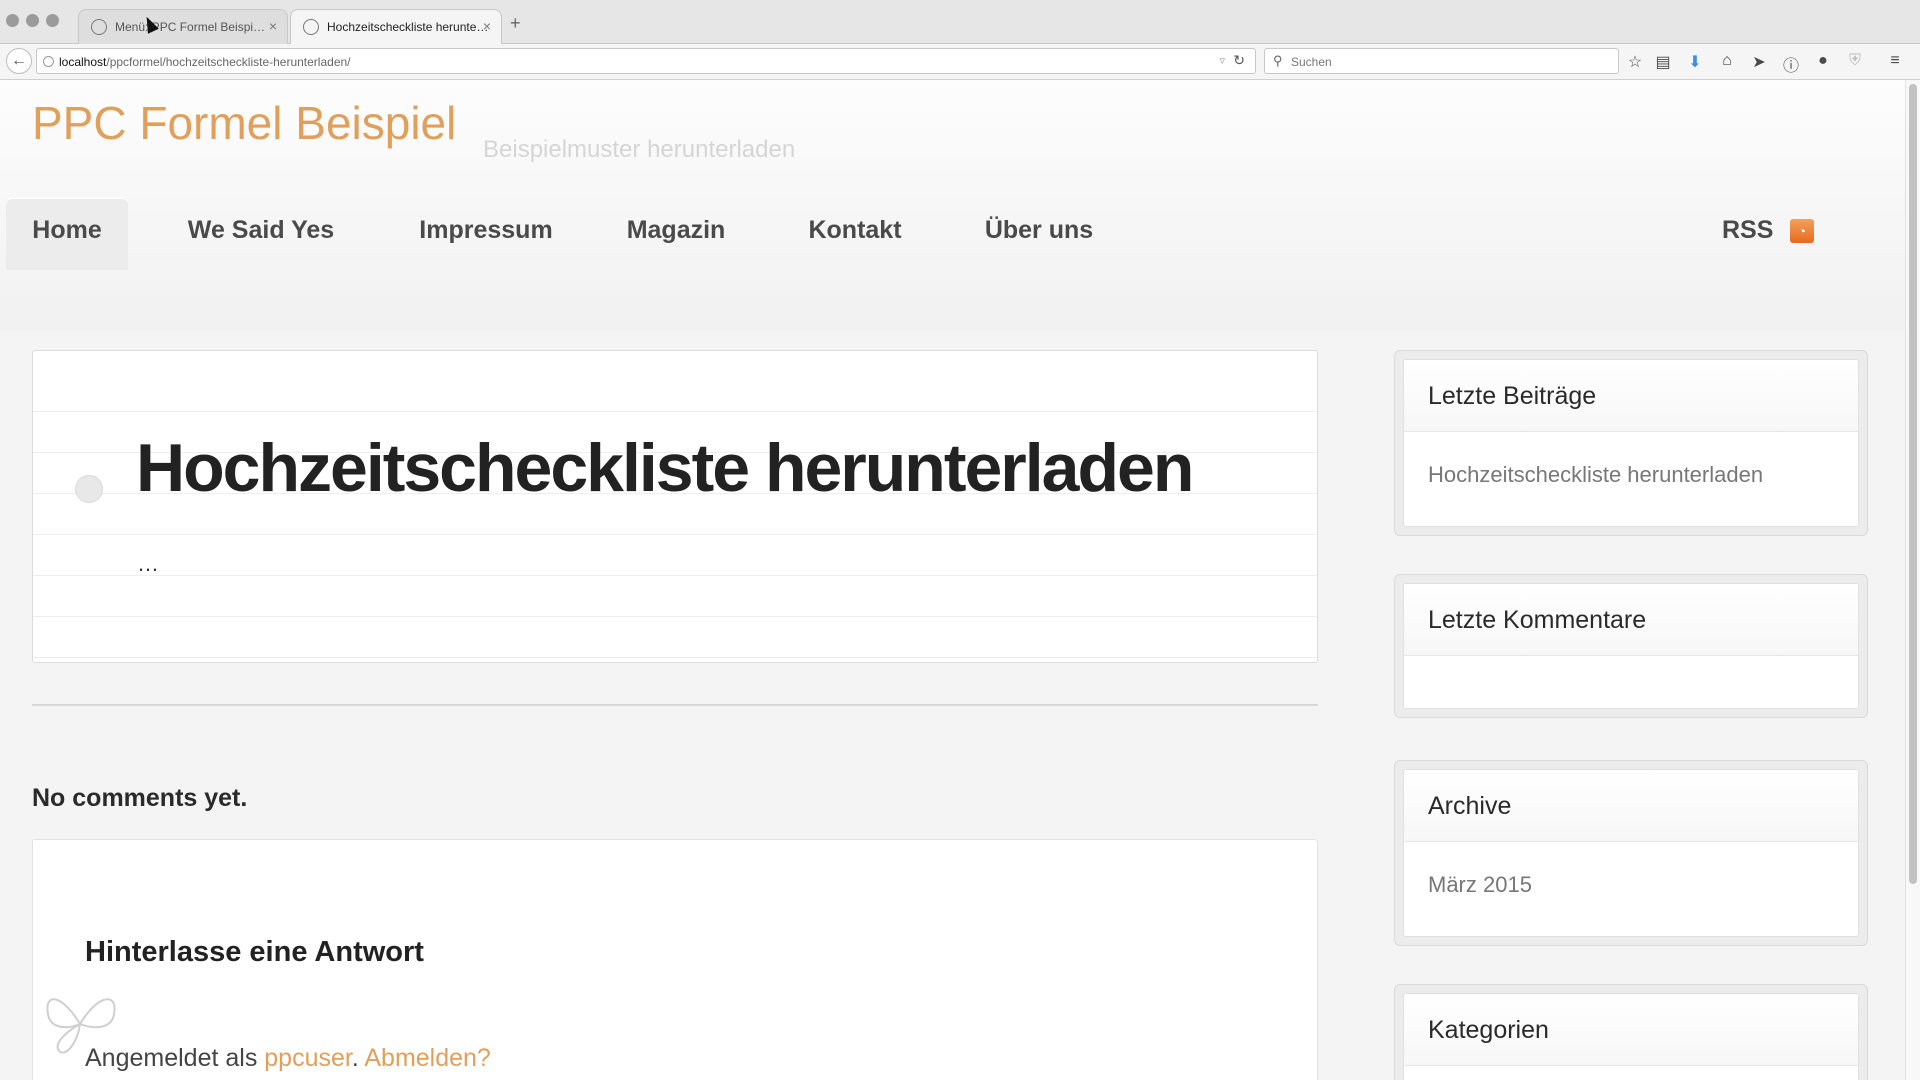 The image size is (1920, 1080). I want to click on site-description: Beispielmuster herunterladen, so click(639, 149).